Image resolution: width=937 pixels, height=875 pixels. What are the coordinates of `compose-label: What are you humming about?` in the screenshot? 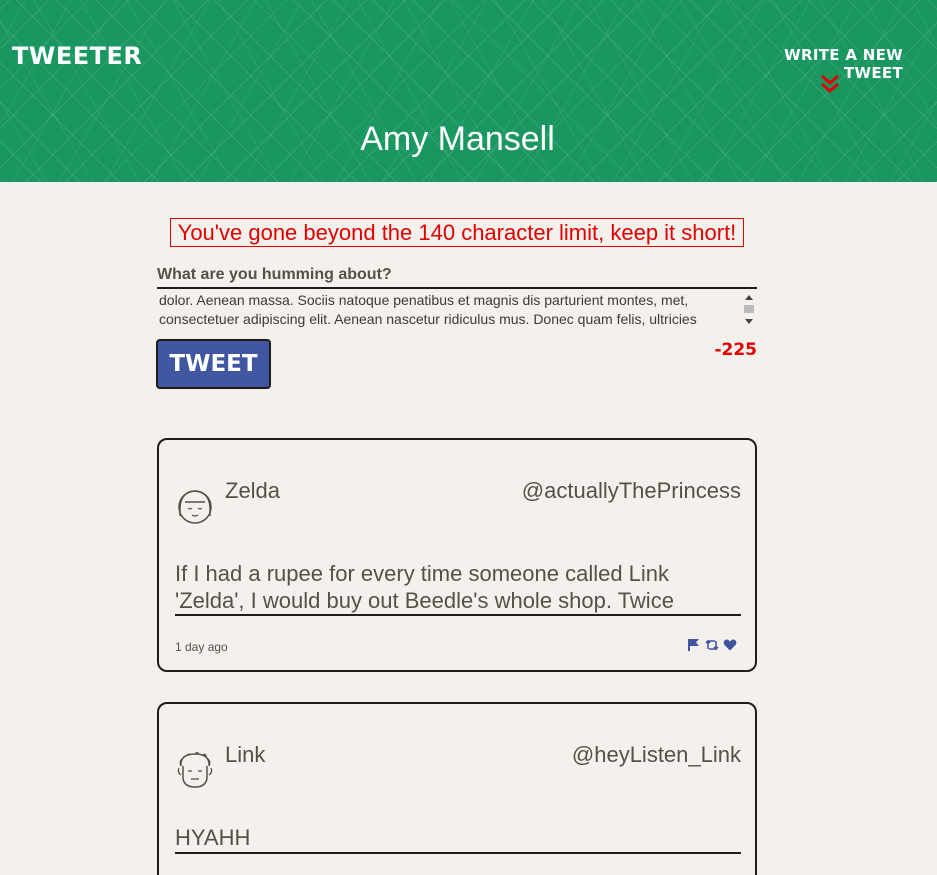 It's located at (274, 274).